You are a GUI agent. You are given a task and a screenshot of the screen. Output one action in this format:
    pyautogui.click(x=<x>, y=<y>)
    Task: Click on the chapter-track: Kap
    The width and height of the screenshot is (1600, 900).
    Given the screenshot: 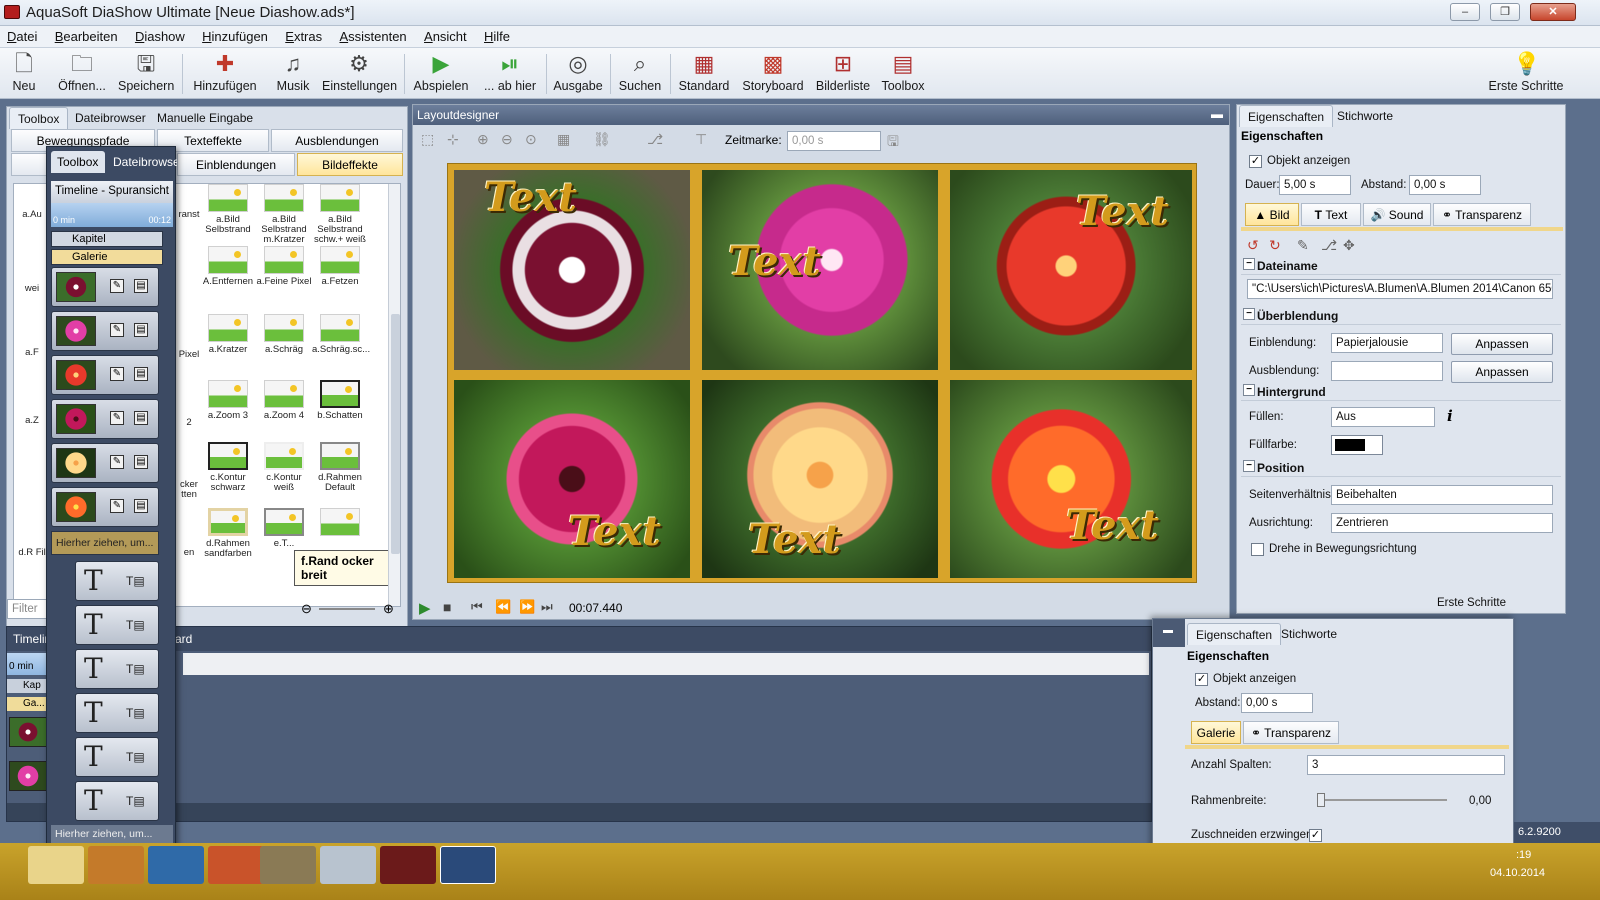 What is the action you would take?
    pyautogui.click(x=28, y=686)
    